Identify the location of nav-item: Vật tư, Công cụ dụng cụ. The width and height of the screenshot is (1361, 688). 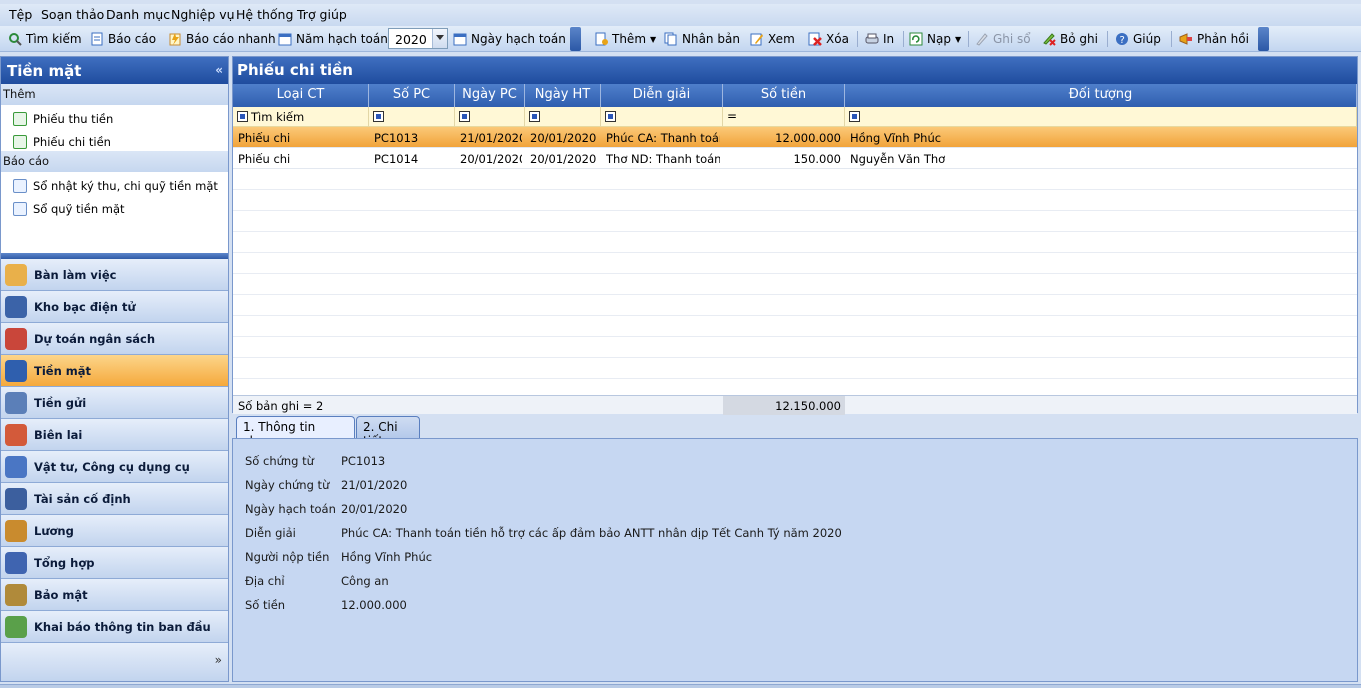
(114, 467).